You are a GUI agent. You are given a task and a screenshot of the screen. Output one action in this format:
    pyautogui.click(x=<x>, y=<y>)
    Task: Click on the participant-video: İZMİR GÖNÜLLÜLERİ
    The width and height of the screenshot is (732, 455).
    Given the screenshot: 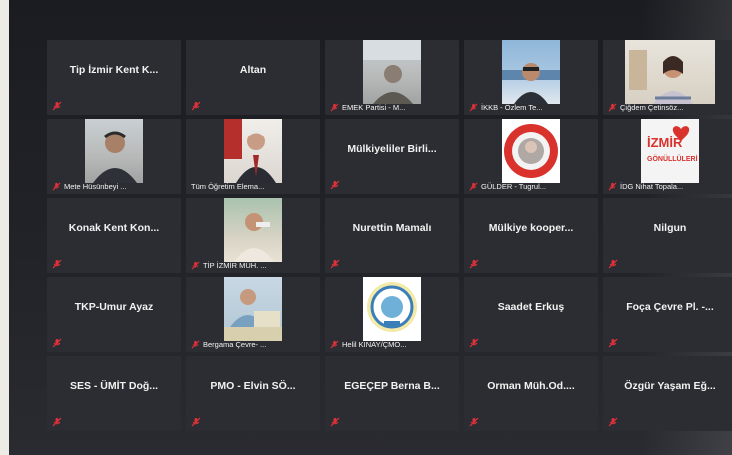 What is the action you would take?
    pyautogui.click(x=670, y=151)
    